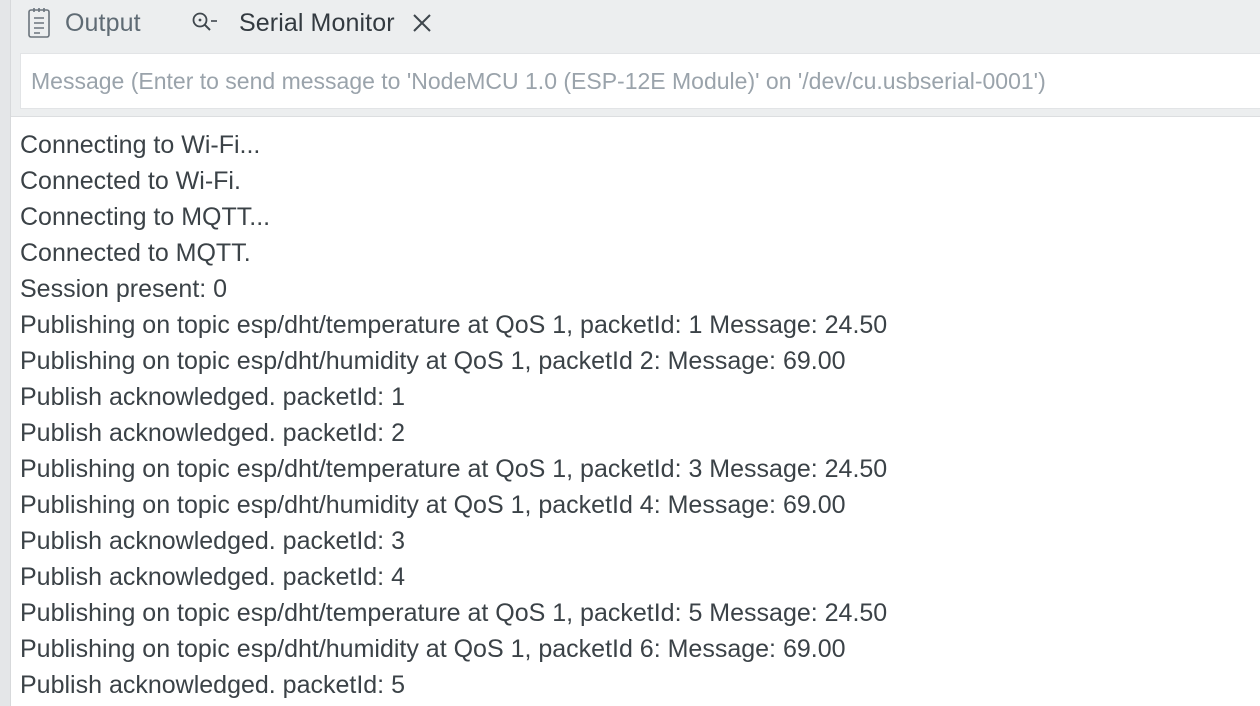 The height and width of the screenshot is (706, 1260). What do you see at coordinates (212, 397) in the screenshot?
I see `log-line: Publish acknowledged. packetId: 1` at bounding box center [212, 397].